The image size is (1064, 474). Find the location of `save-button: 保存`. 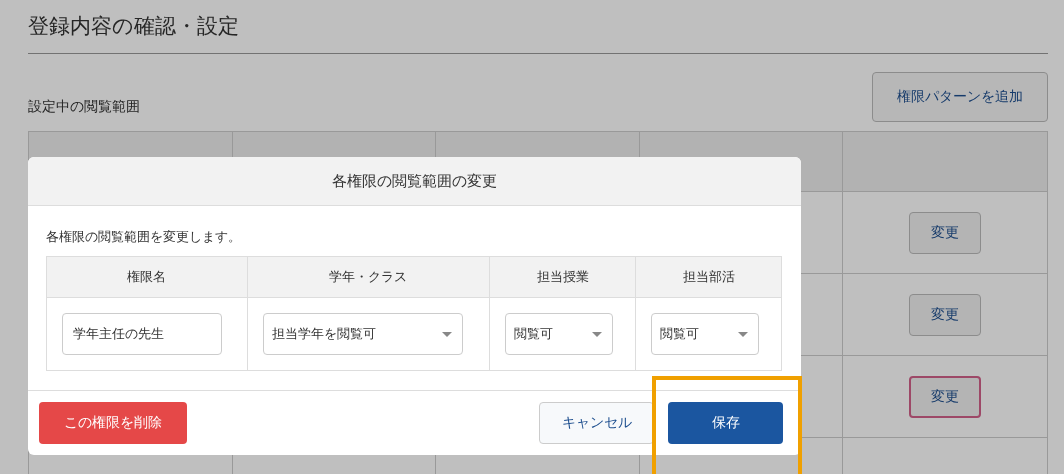

save-button: 保存 is located at coordinates (725, 423).